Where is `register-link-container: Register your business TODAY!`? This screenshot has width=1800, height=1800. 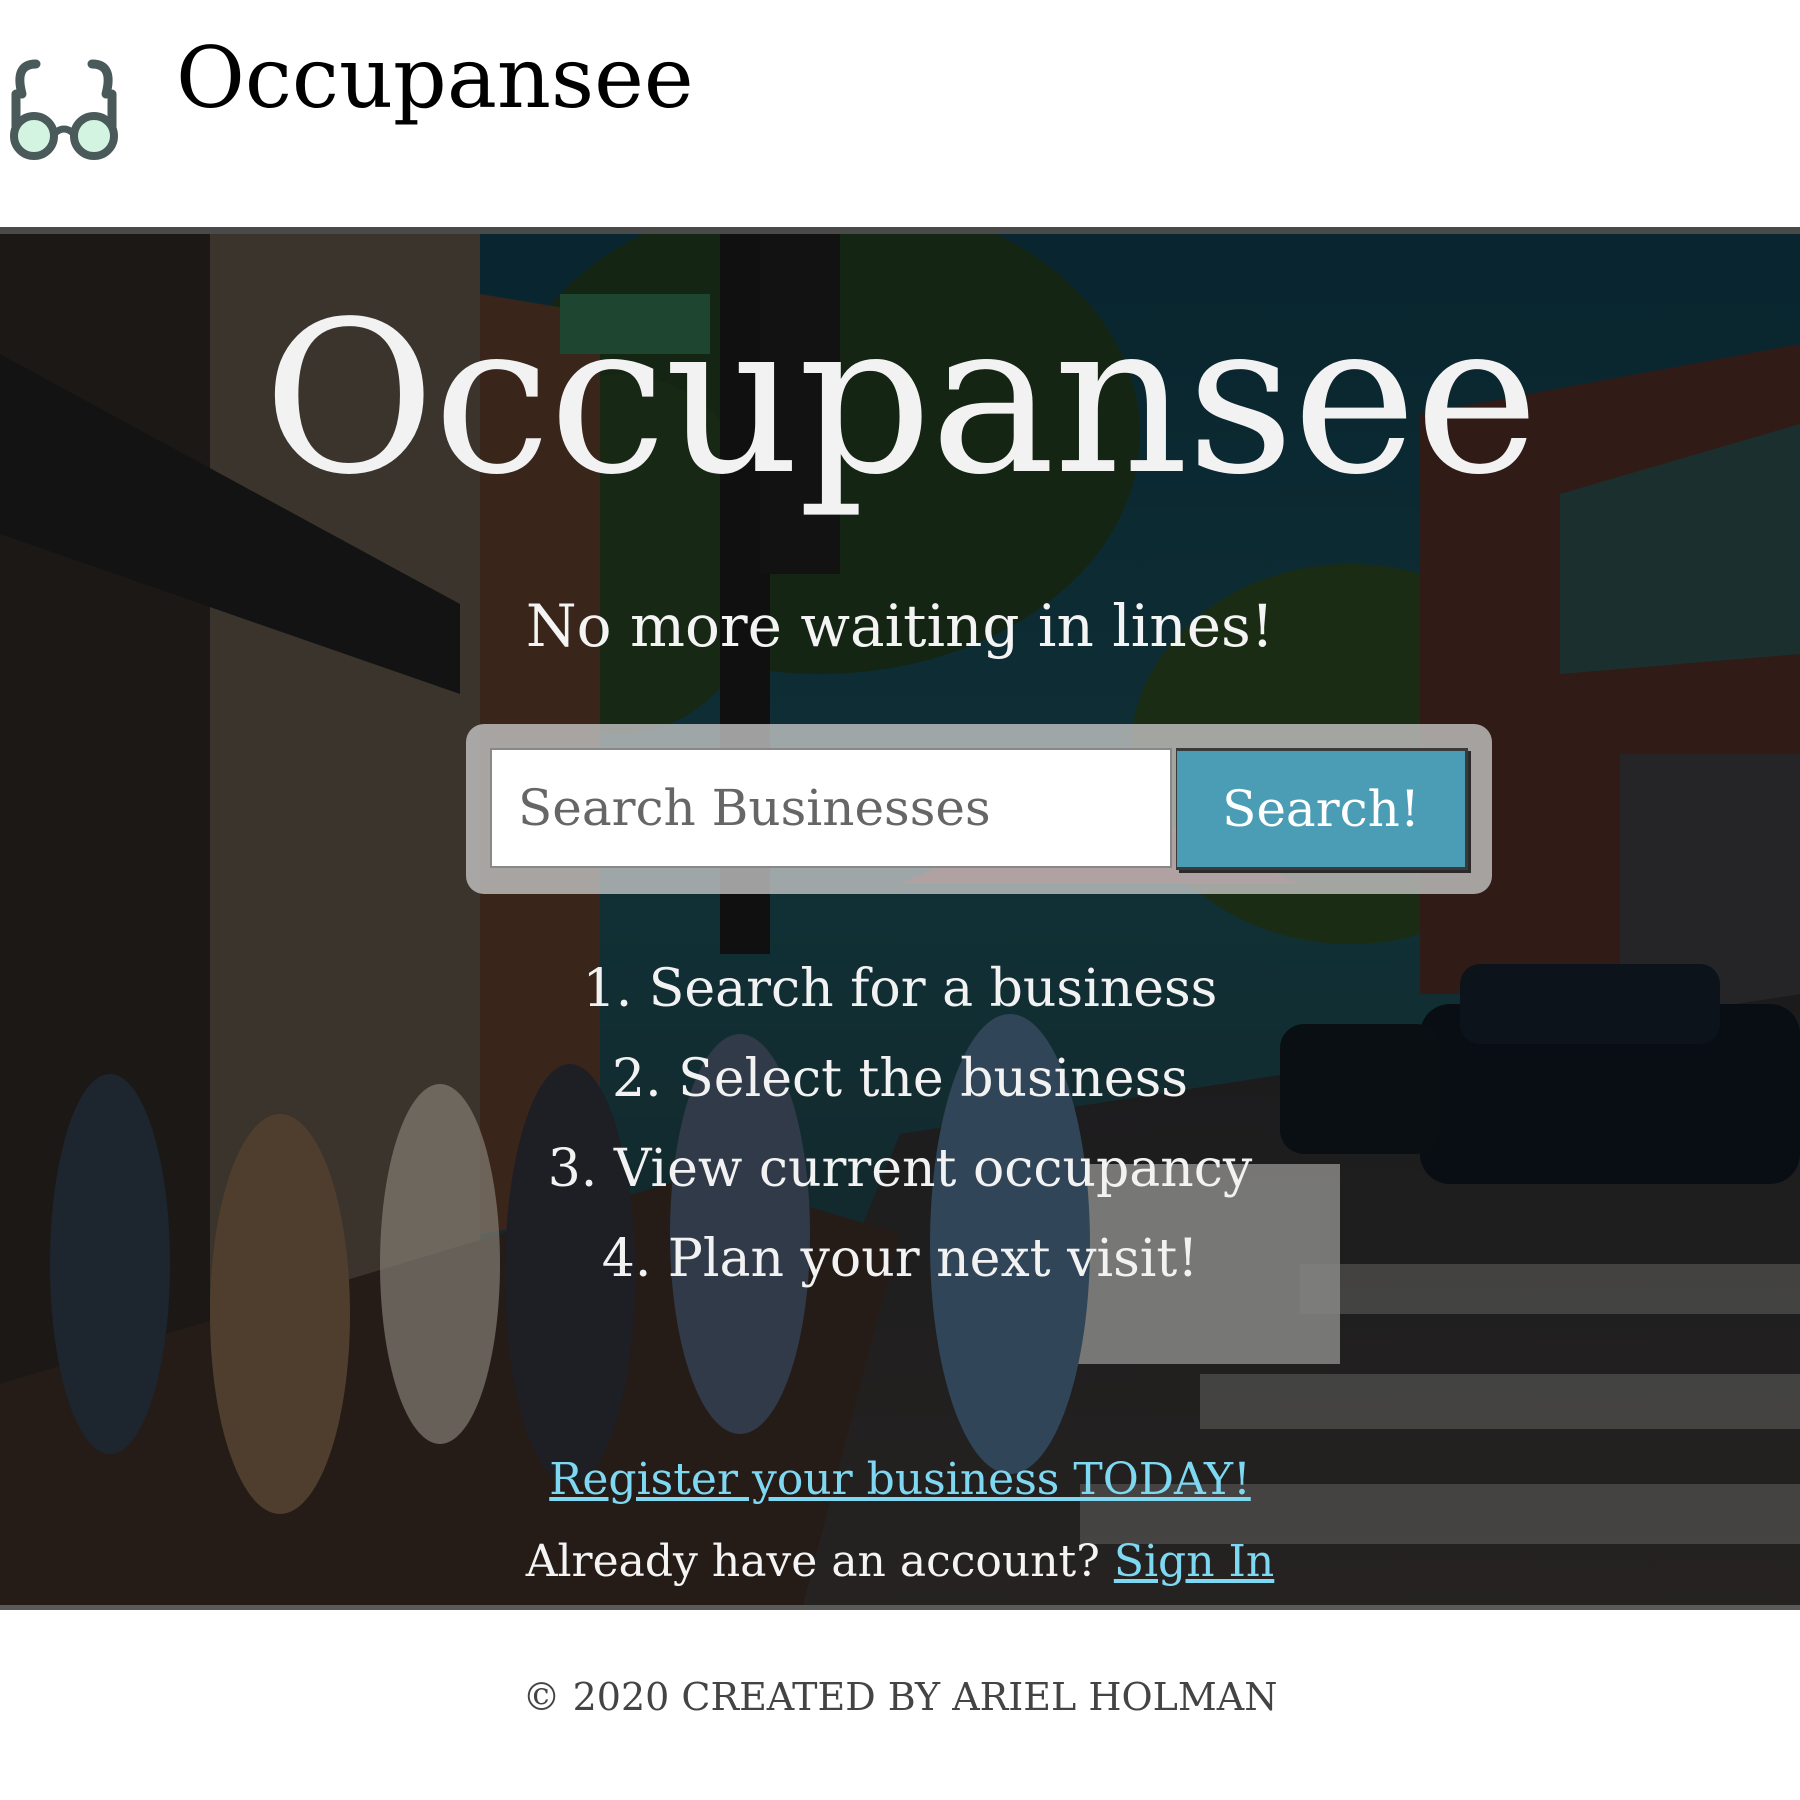
register-link-container: Register your business TODAY! is located at coordinates (900, 1479).